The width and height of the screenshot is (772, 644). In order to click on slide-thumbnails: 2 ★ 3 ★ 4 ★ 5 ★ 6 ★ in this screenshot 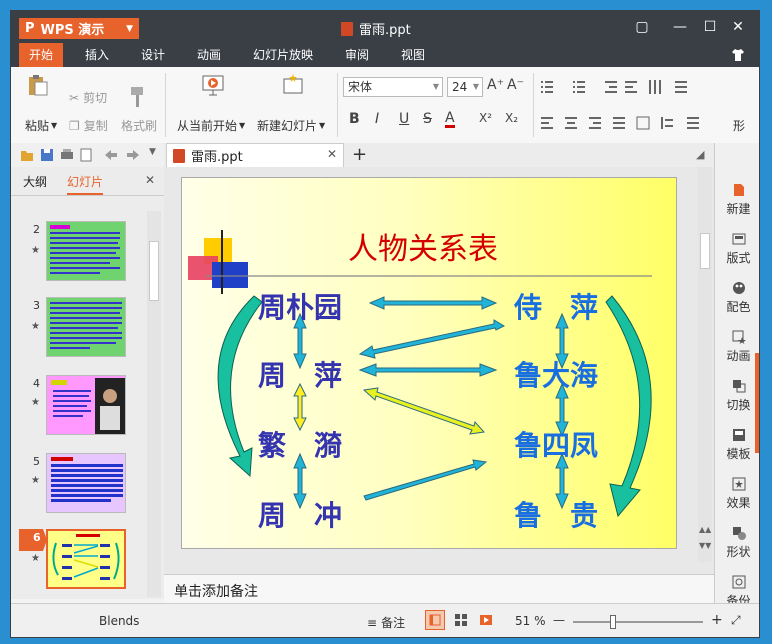, I will do `click(87, 402)`.